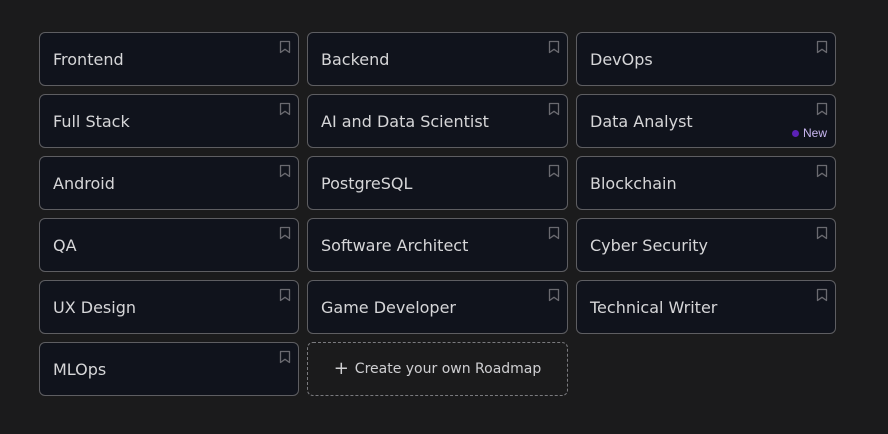  What do you see at coordinates (88, 59) in the screenshot?
I see `roadmap-card-label: Frontend` at bounding box center [88, 59].